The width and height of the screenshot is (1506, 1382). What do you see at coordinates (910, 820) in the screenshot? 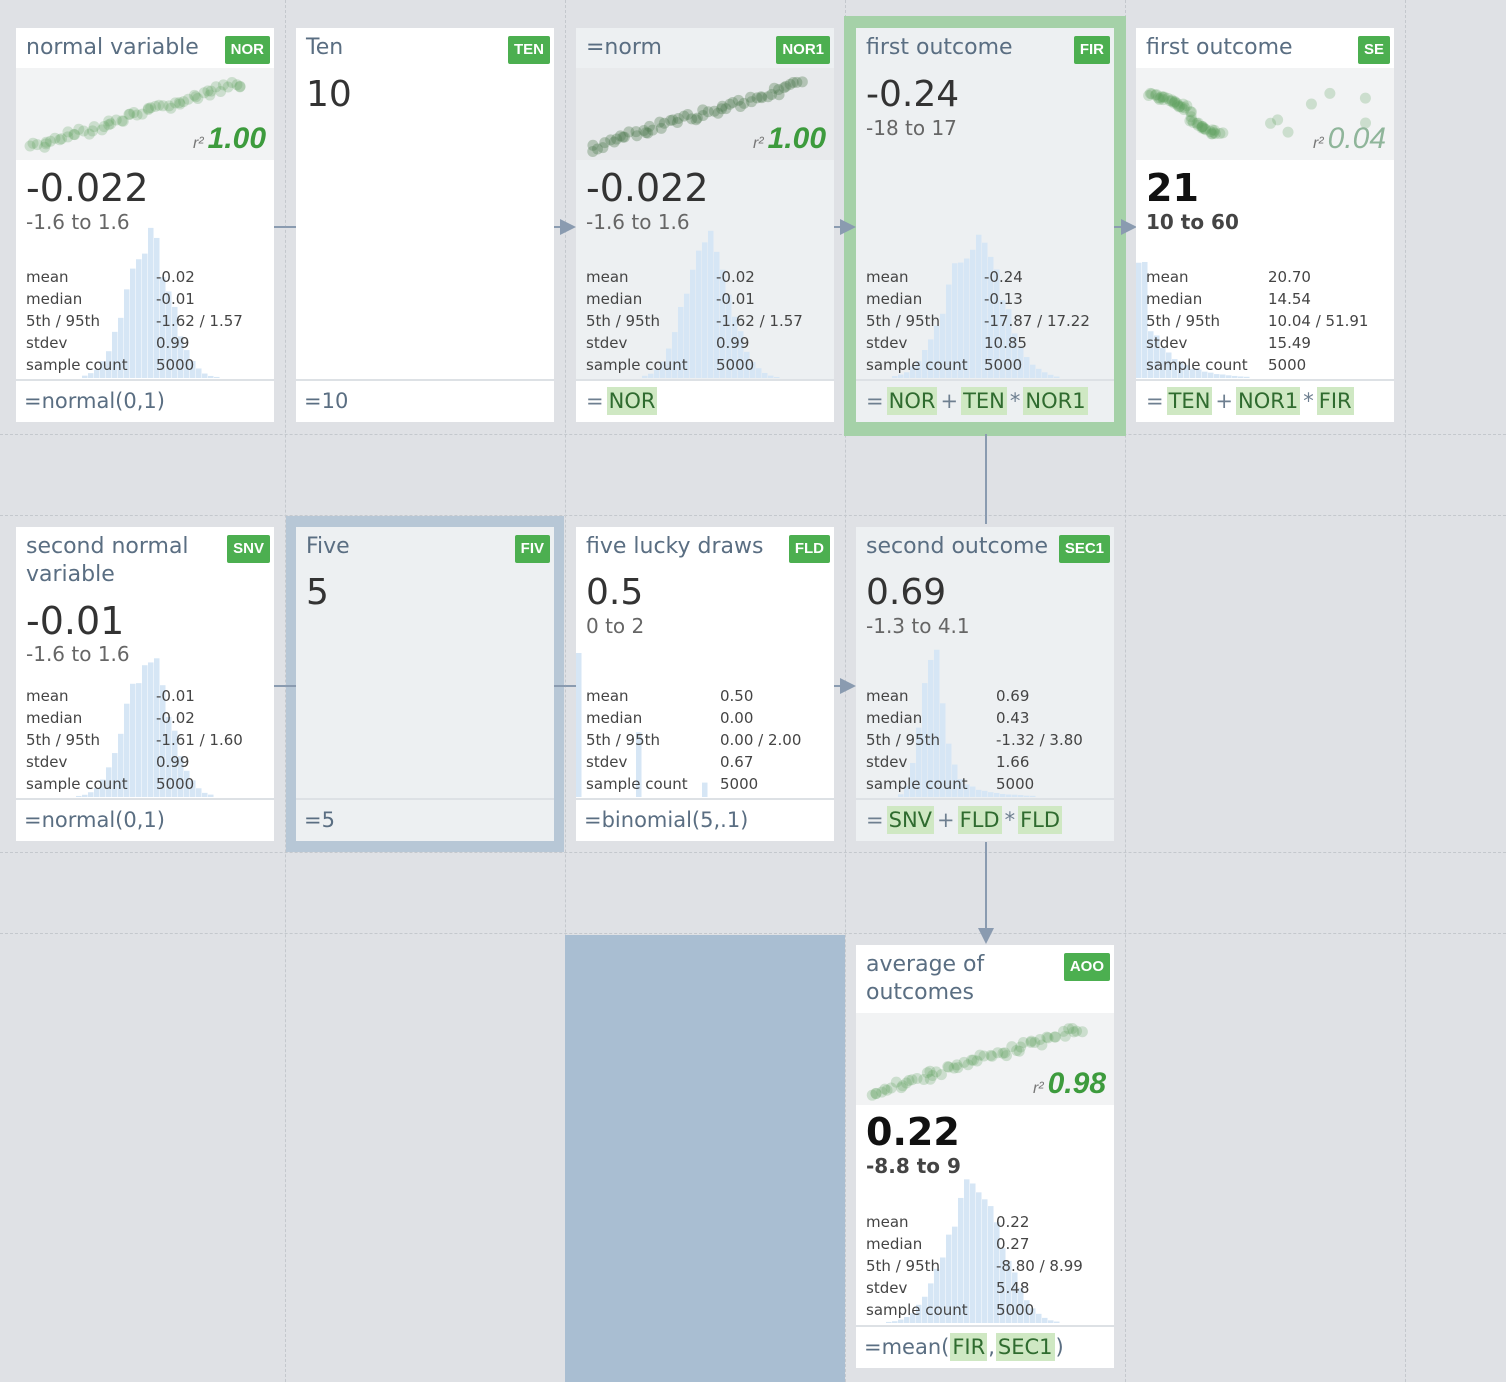
I see `formula-ref-token: SNV` at bounding box center [910, 820].